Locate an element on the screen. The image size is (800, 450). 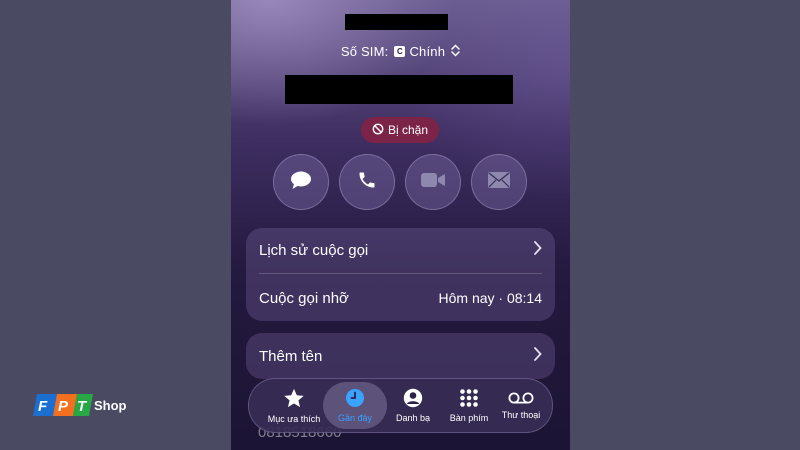
fptshop-logo: F P T Shop is located at coordinates (83, 404).